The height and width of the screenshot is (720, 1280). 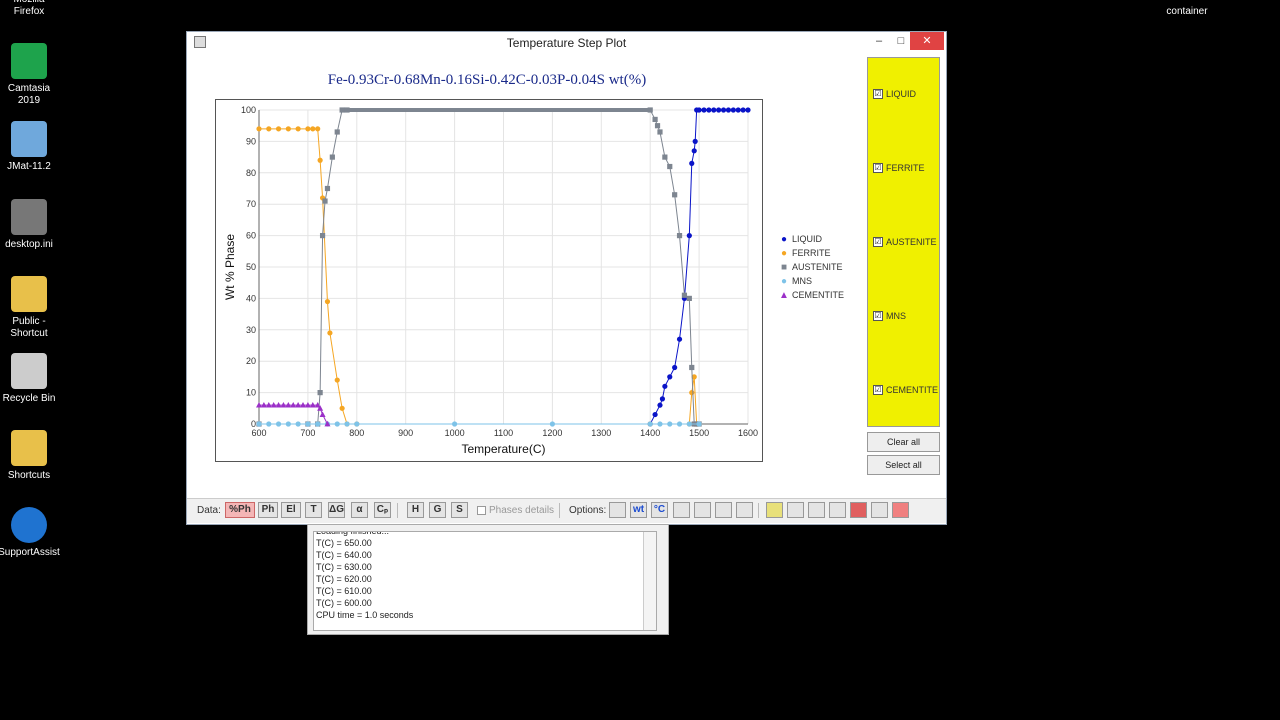 What do you see at coordinates (903, 442) in the screenshot?
I see `clear-all-button: Clear all` at bounding box center [903, 442].